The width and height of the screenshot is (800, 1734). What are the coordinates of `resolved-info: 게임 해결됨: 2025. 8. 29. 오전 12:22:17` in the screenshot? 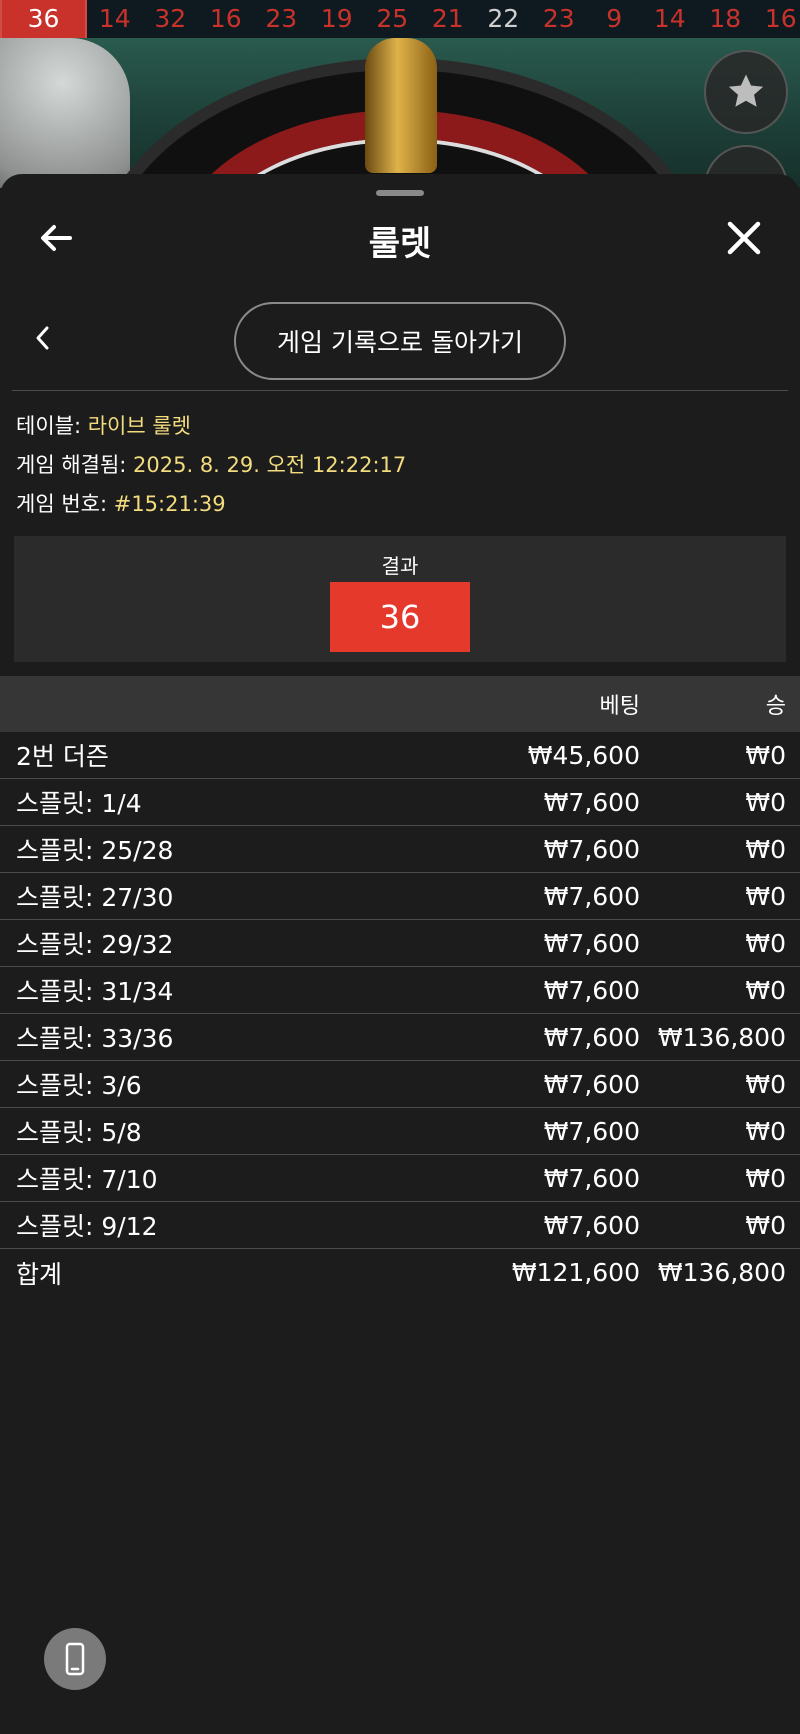 It's located at (211, 464).